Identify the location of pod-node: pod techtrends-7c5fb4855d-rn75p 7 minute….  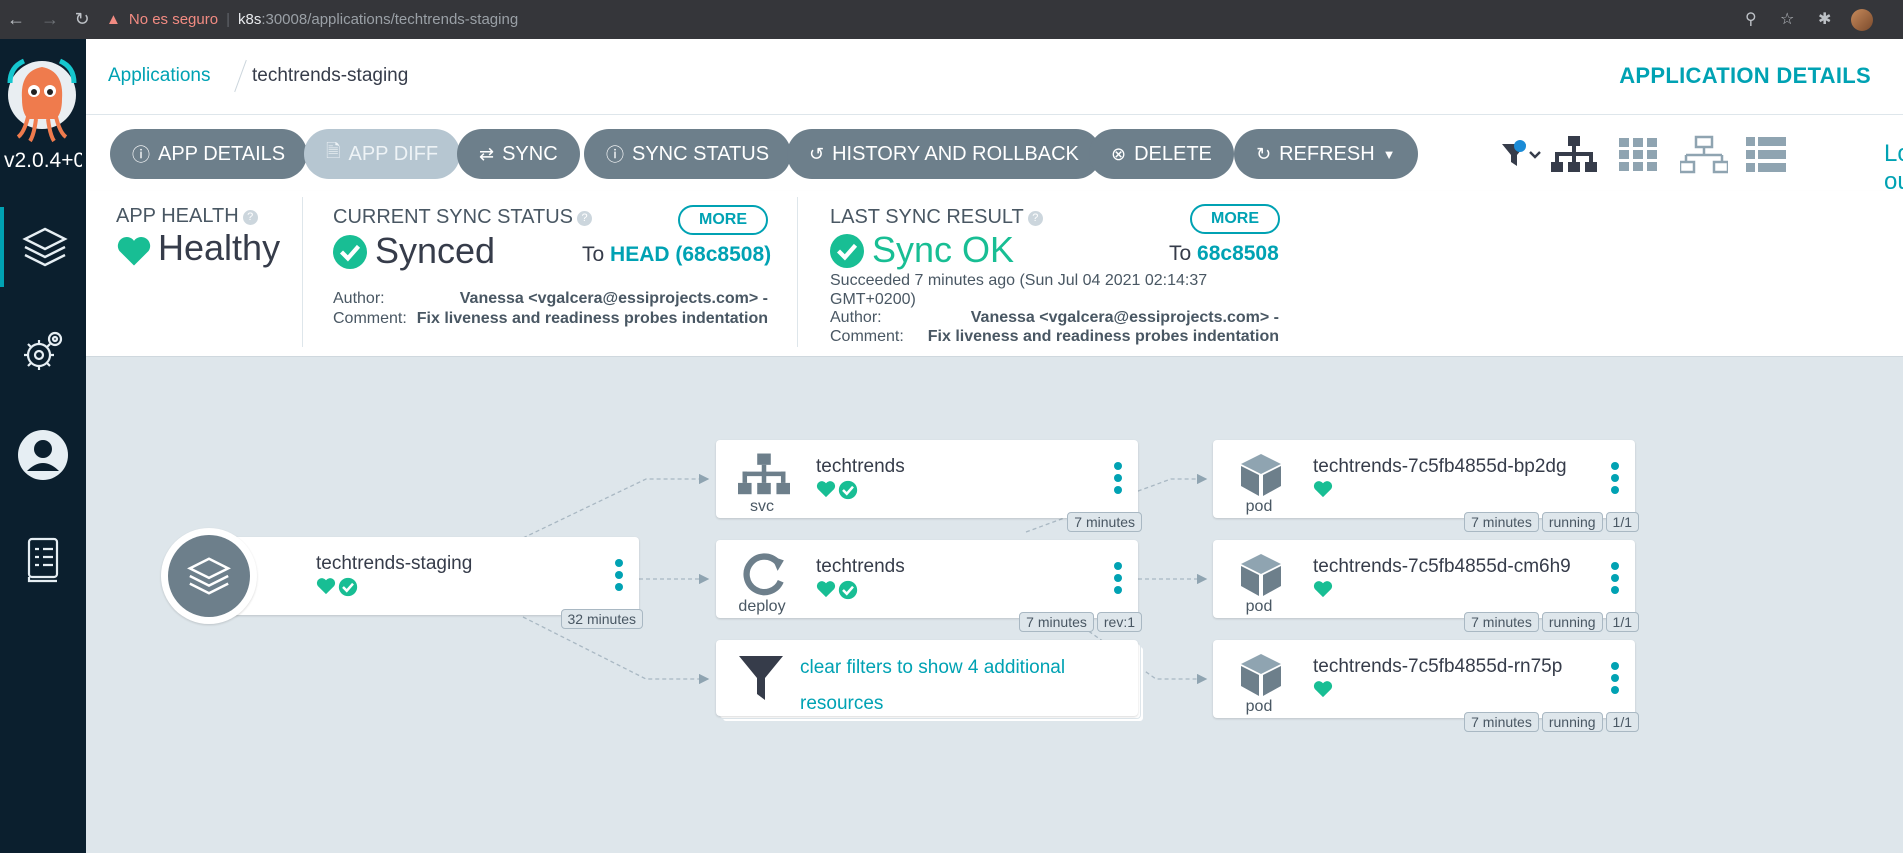
(1426, 686).